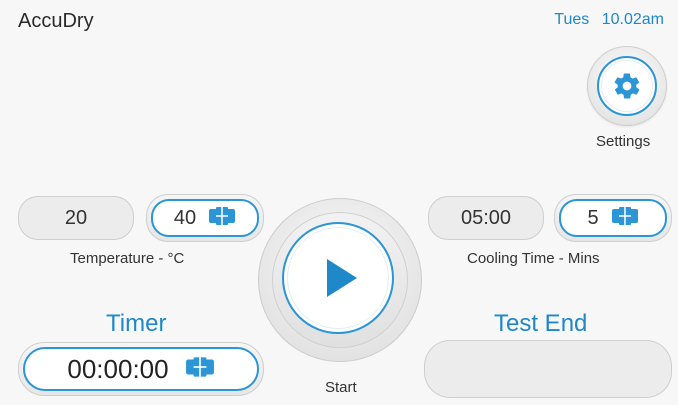 The height and width of the screenshot is (405, 678). I want to click on timer-value: 00:00:00, so click(118, 368).